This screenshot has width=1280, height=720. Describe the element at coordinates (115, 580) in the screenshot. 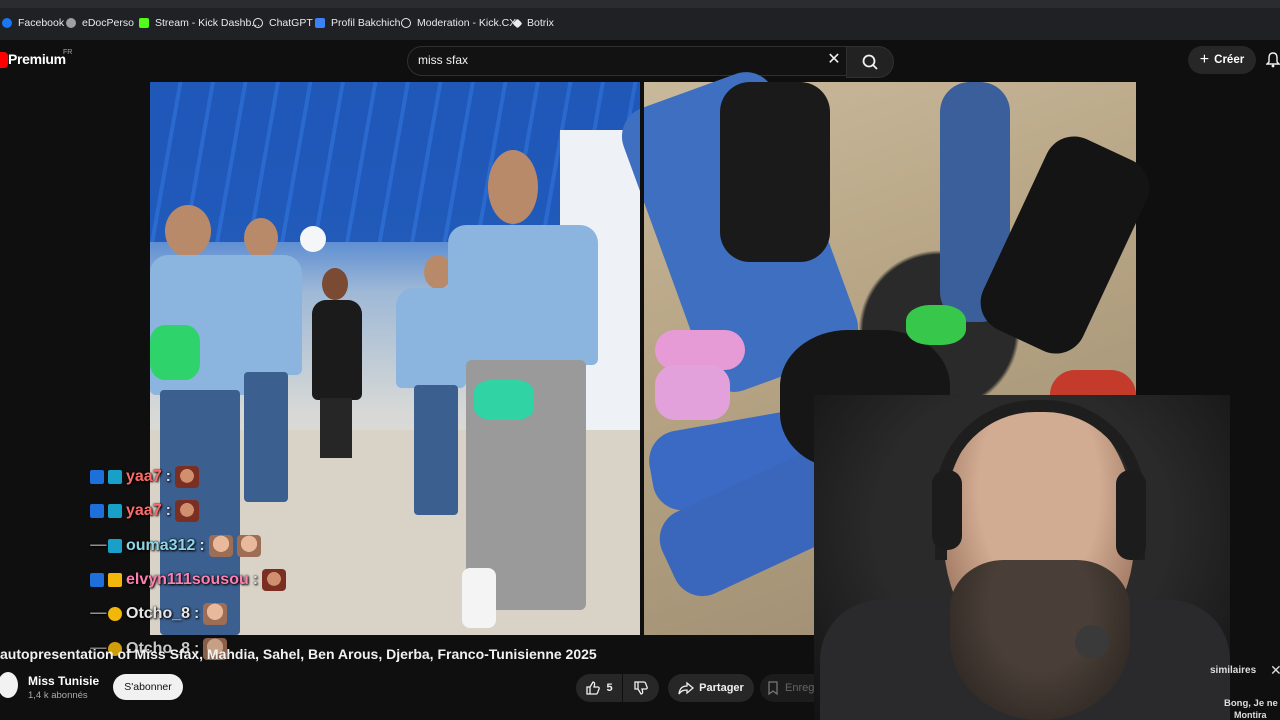

I see `crown-badge-icon` at that location.